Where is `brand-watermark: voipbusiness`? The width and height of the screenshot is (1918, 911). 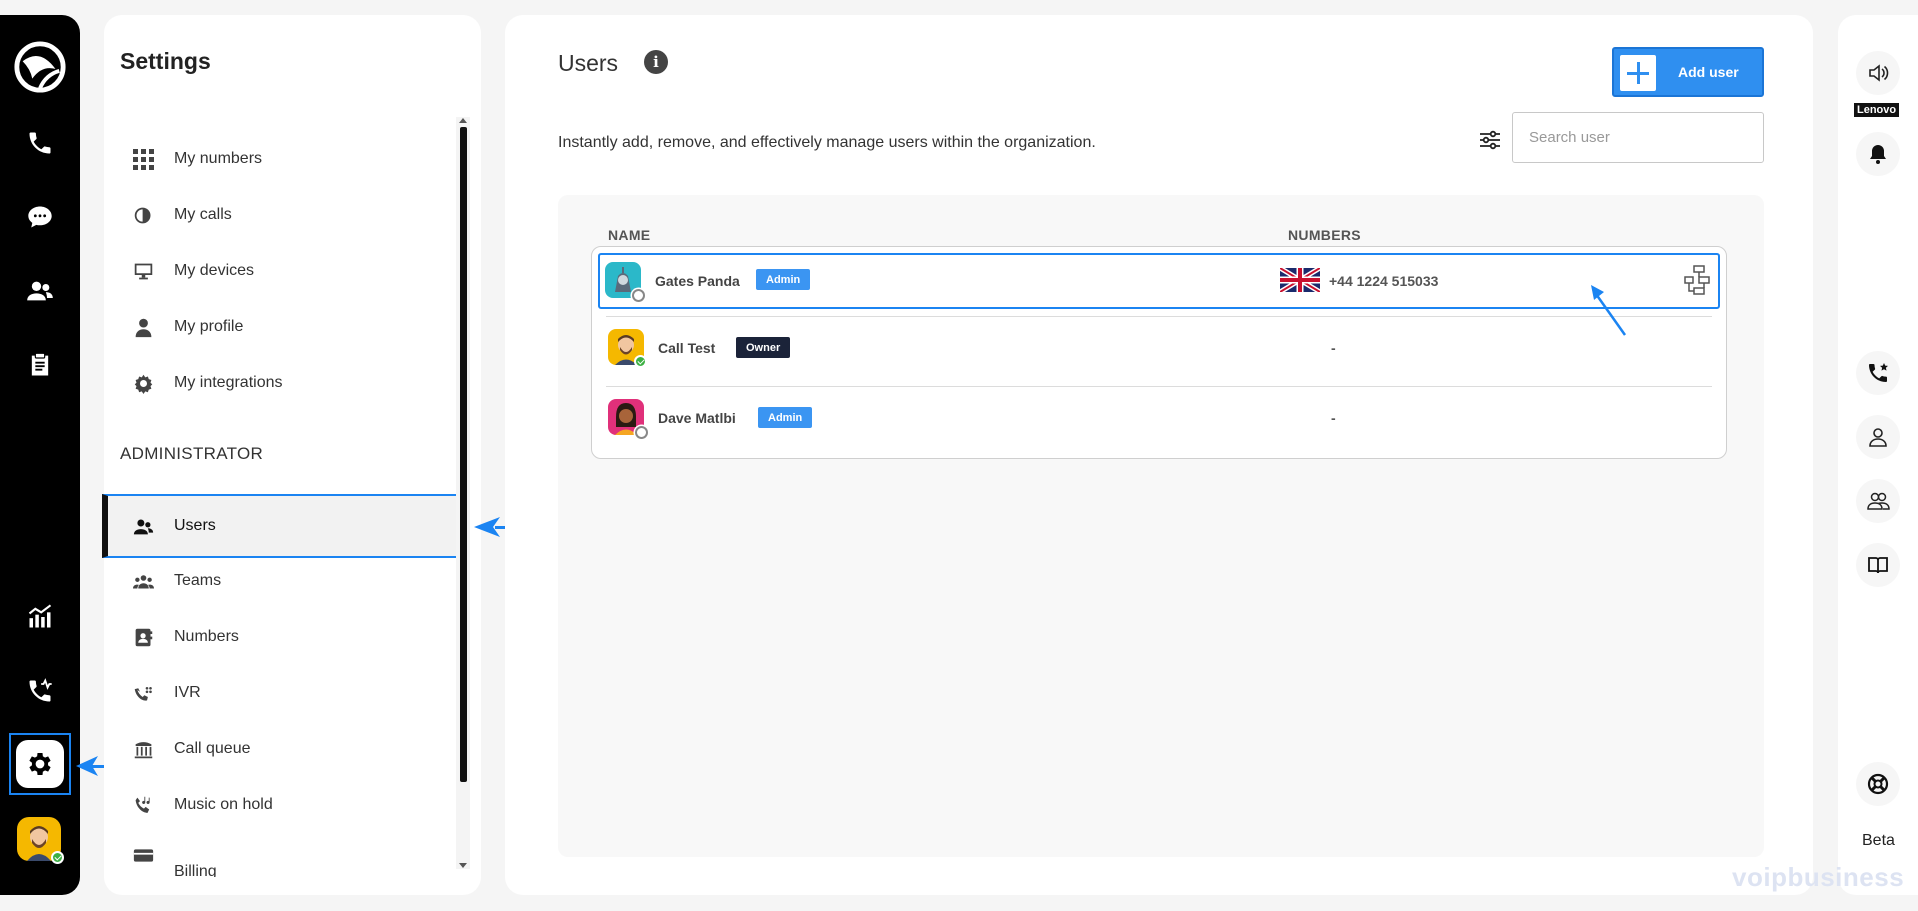
brand-watermark: voipbusiness is located at coordinates (1818, 877).